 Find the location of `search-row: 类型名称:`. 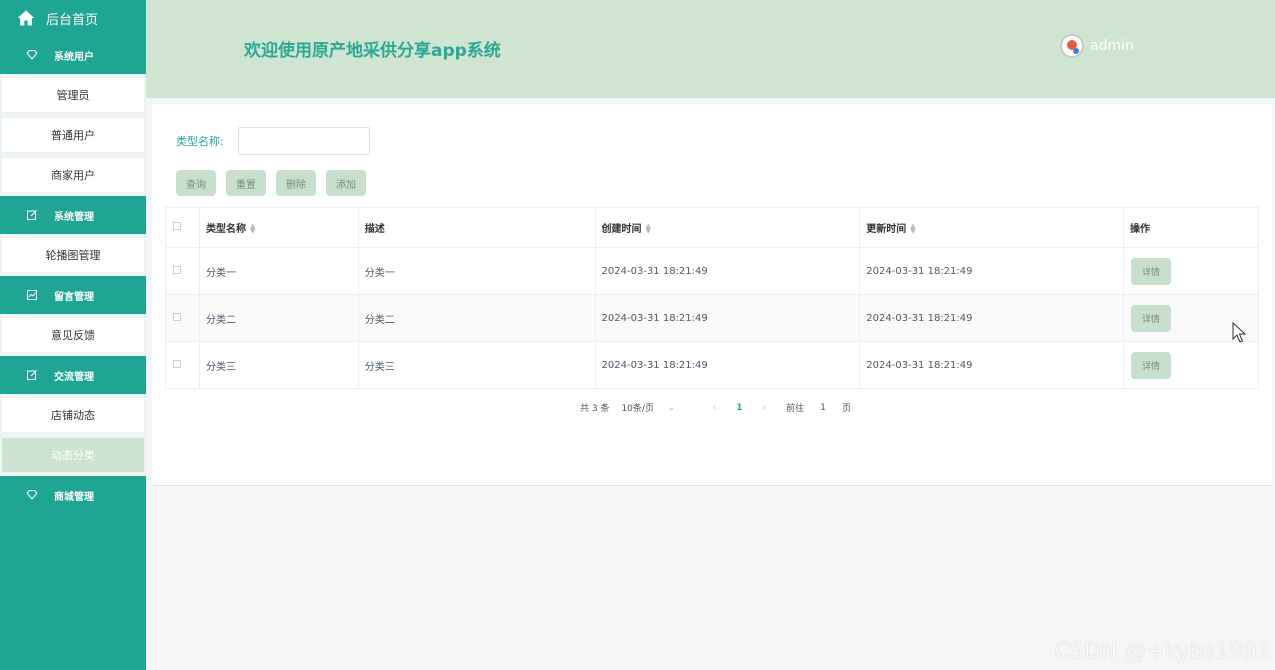

search-row: 类型名称: is located at coordinates (273, 141).